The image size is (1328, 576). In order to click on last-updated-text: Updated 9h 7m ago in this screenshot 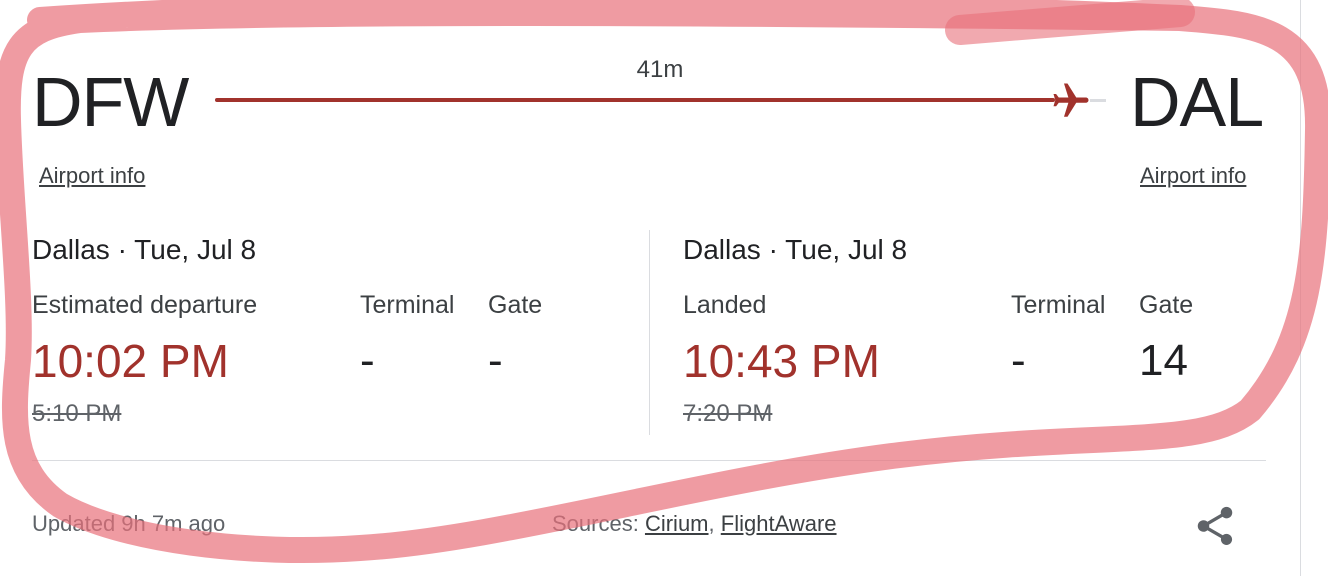, I will do `click(129, 523)`.